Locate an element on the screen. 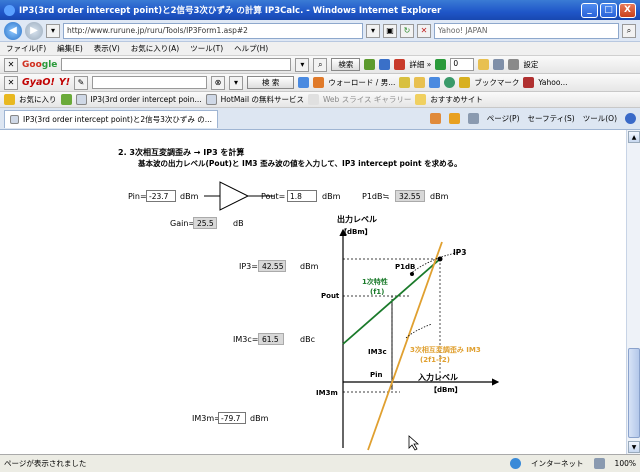 This screenshot has height=472, width=640. refresh-icon: ↻ is located at coordinates (407, 30).